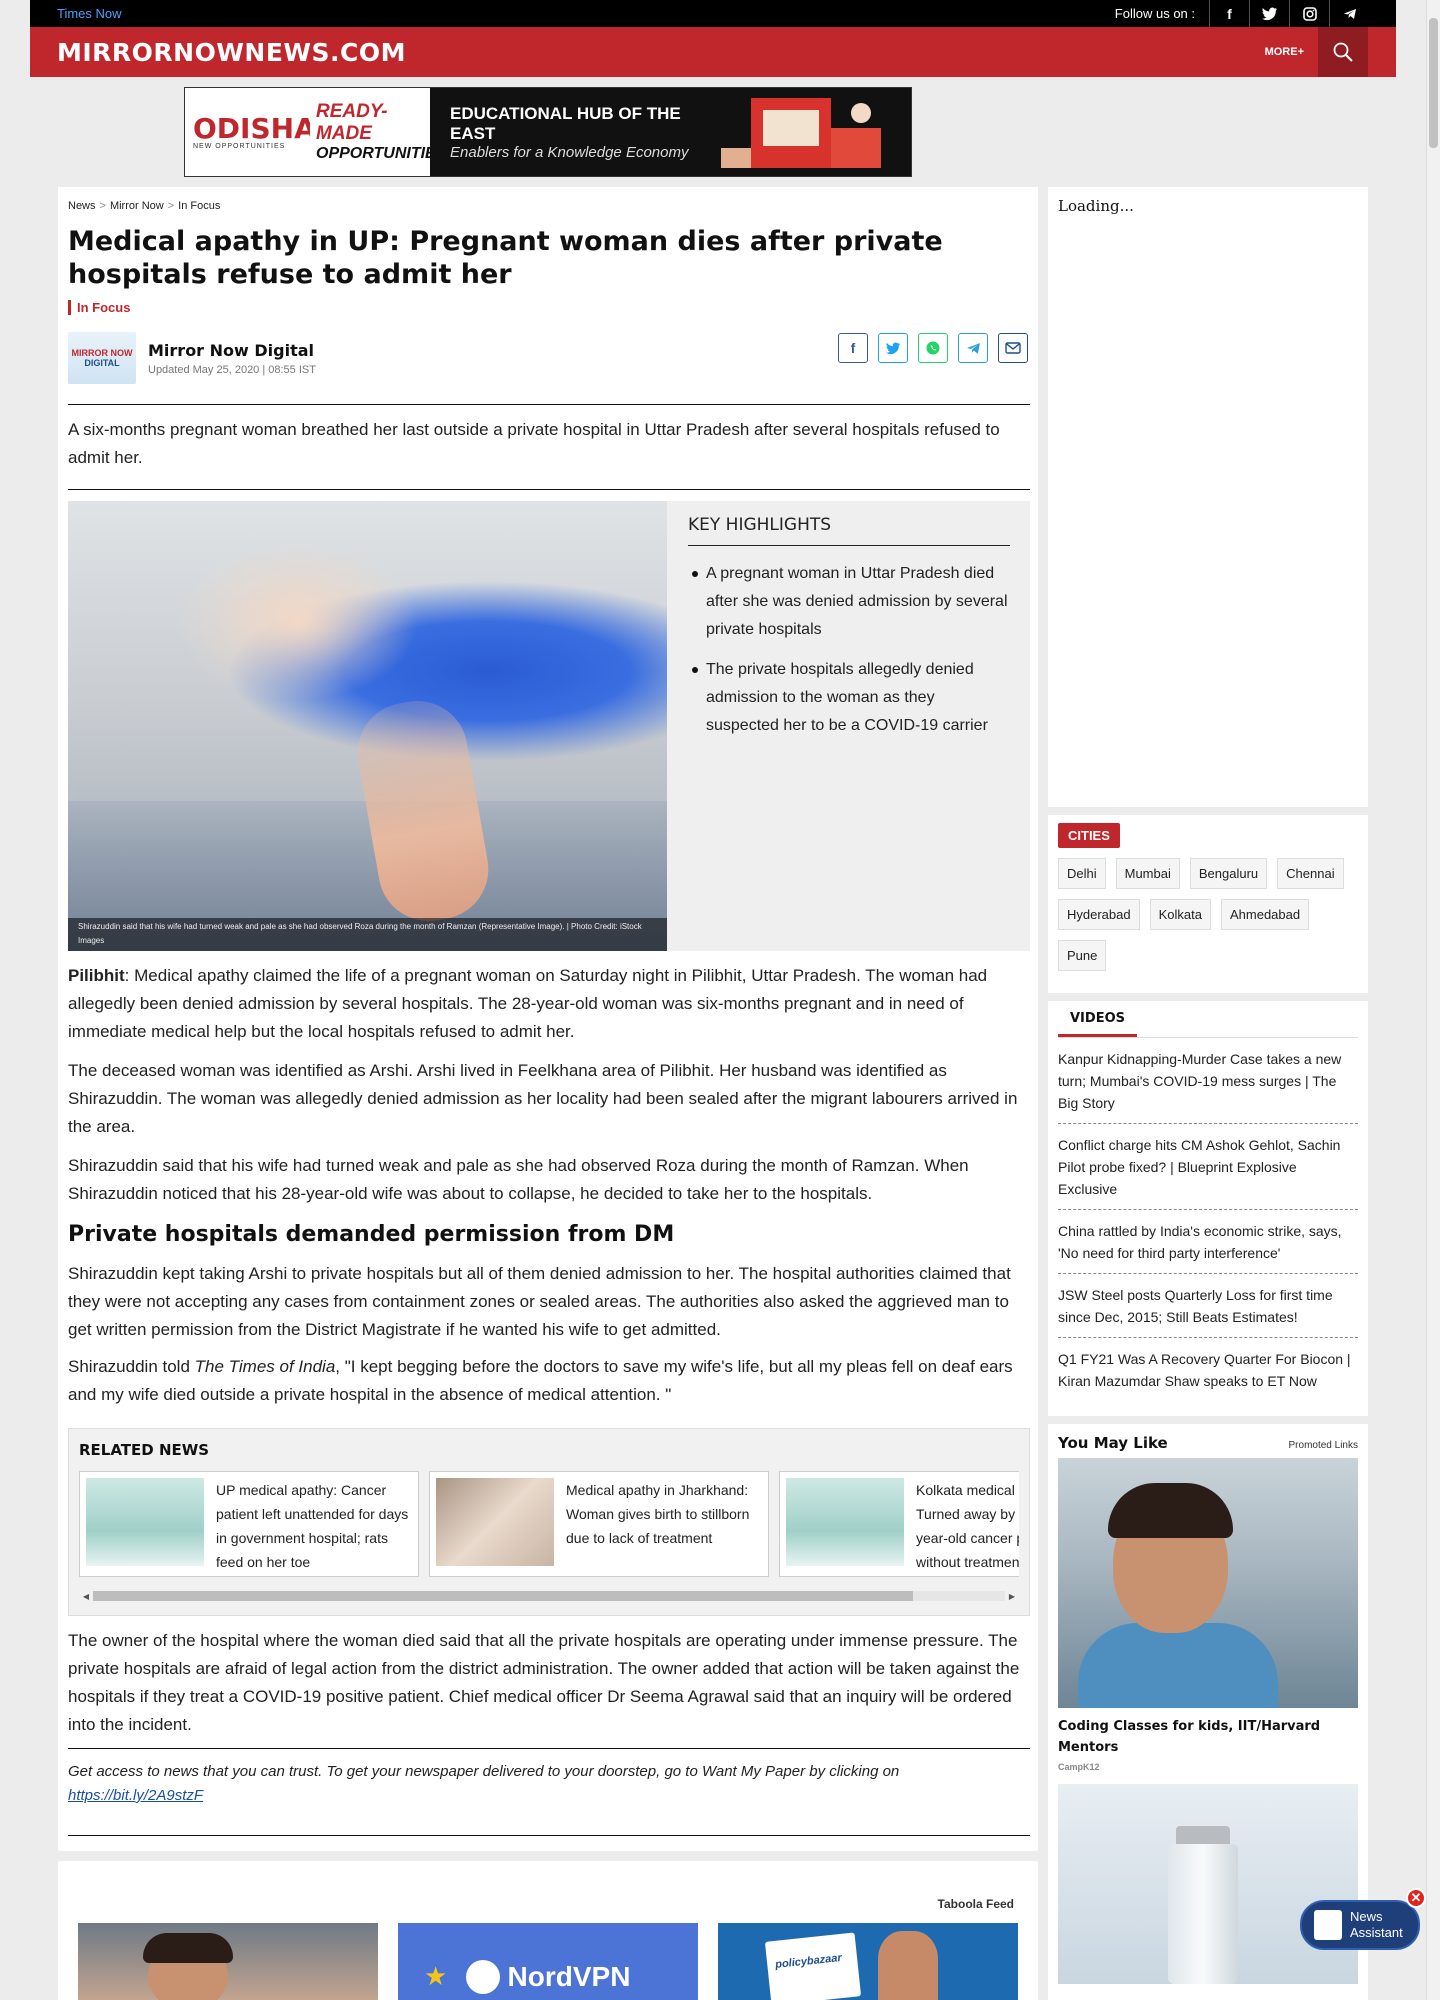  I want to click on window-scroll-thumb, so click(1433, 83).